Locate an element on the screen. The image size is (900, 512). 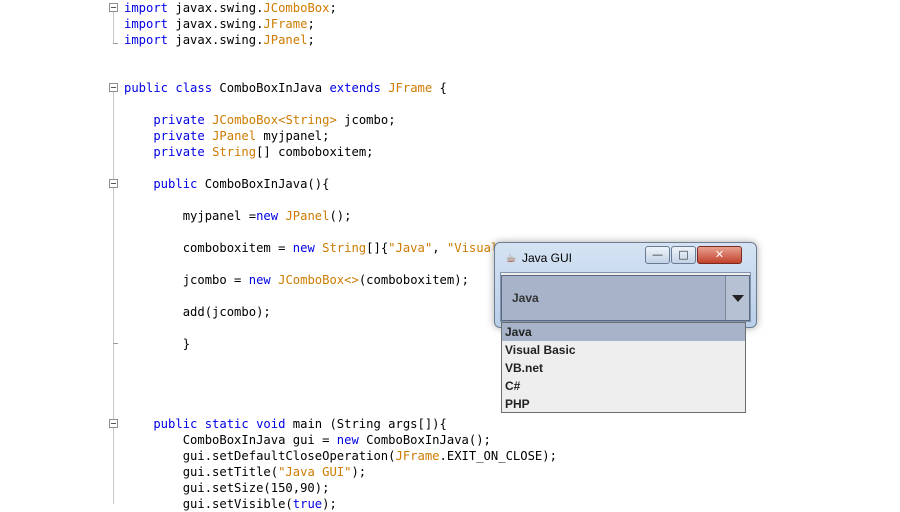
combobox-selected-value: Java is located at coordinates (525, 298).